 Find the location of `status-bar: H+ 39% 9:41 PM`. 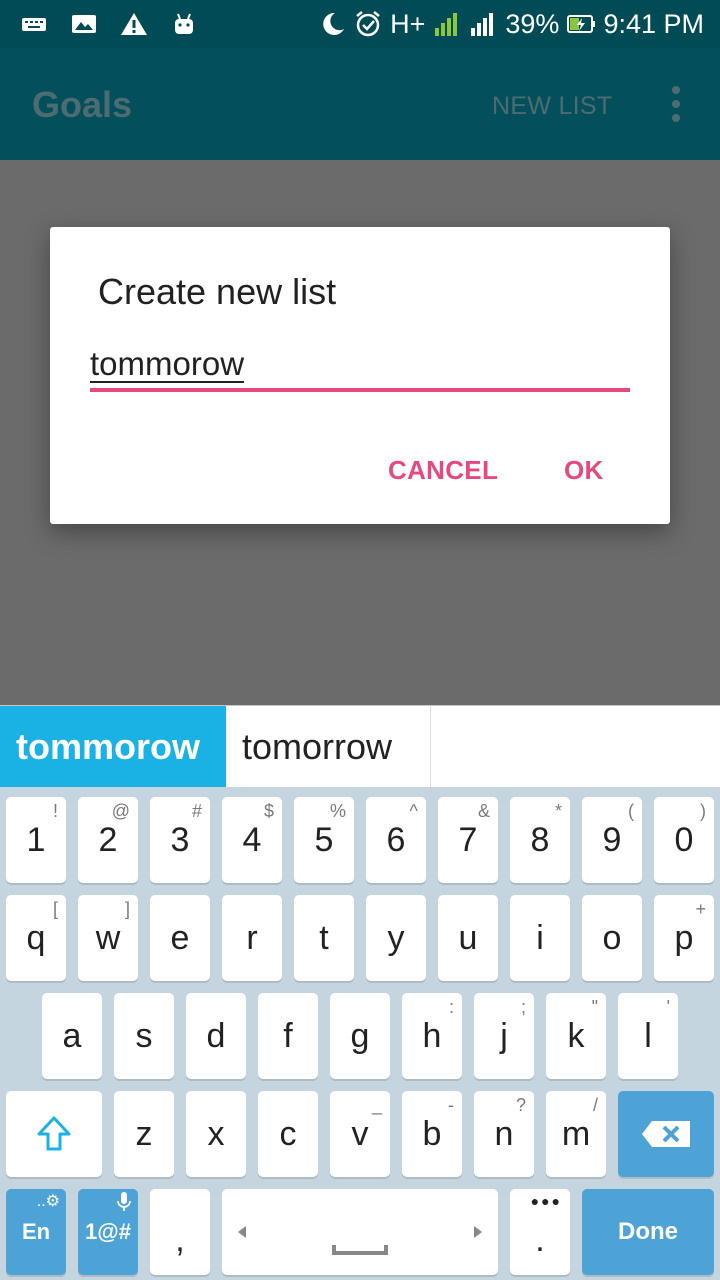

status-bar: H+ 39% 9:41 PM is located at coordinates (360, 24).